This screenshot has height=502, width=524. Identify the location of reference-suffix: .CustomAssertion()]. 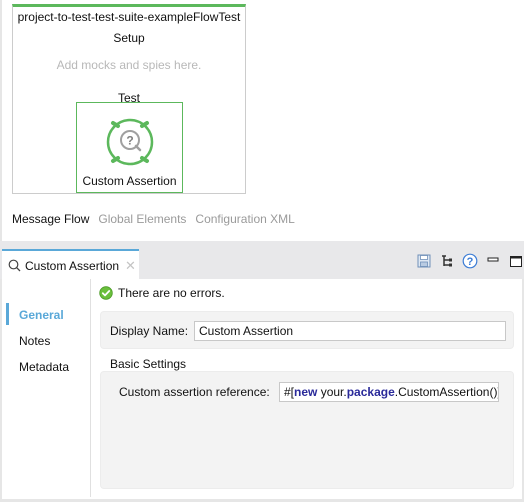
(446, 392).